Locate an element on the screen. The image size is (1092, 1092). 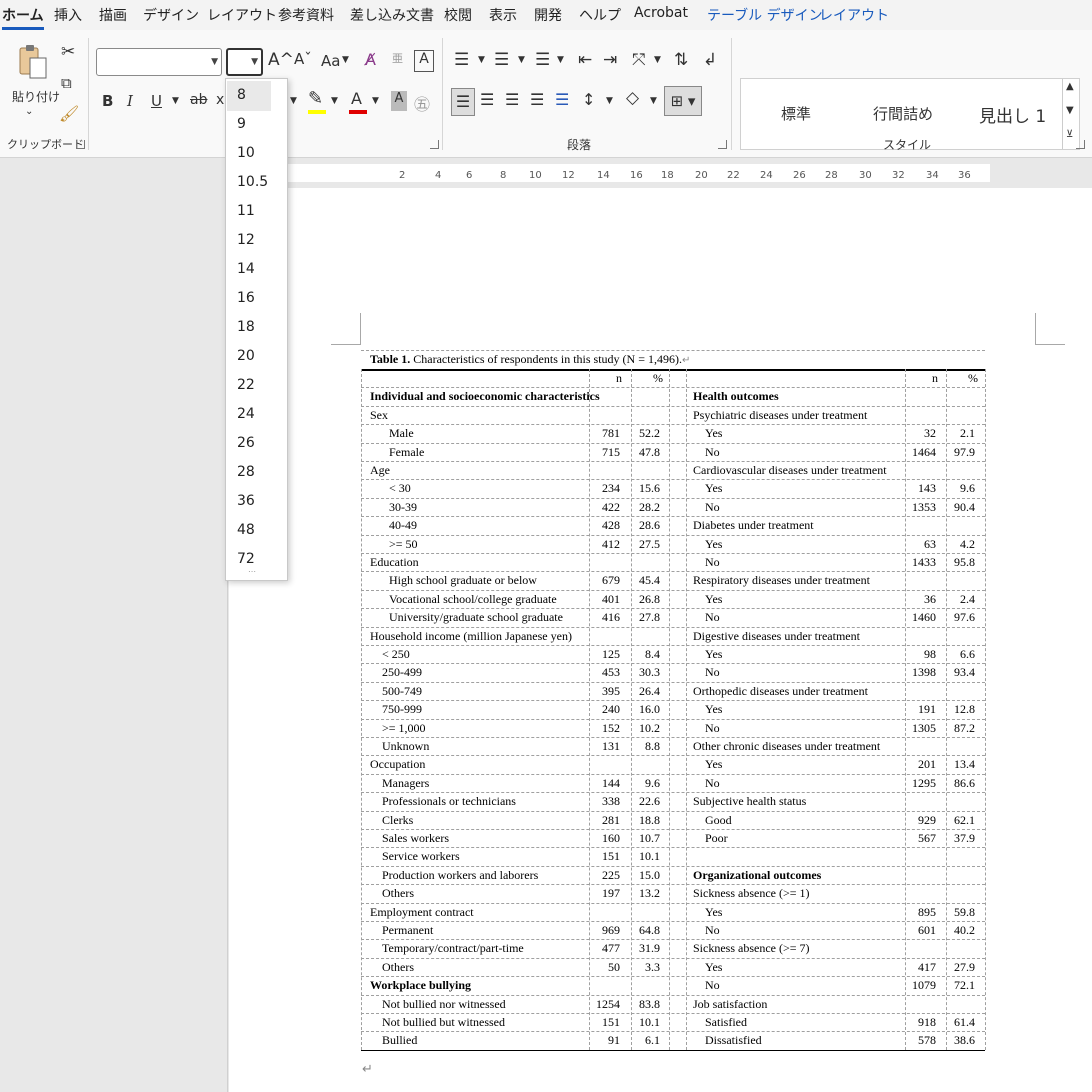
tab-acrobat: Acrobat is located at coordinates (661, 13).